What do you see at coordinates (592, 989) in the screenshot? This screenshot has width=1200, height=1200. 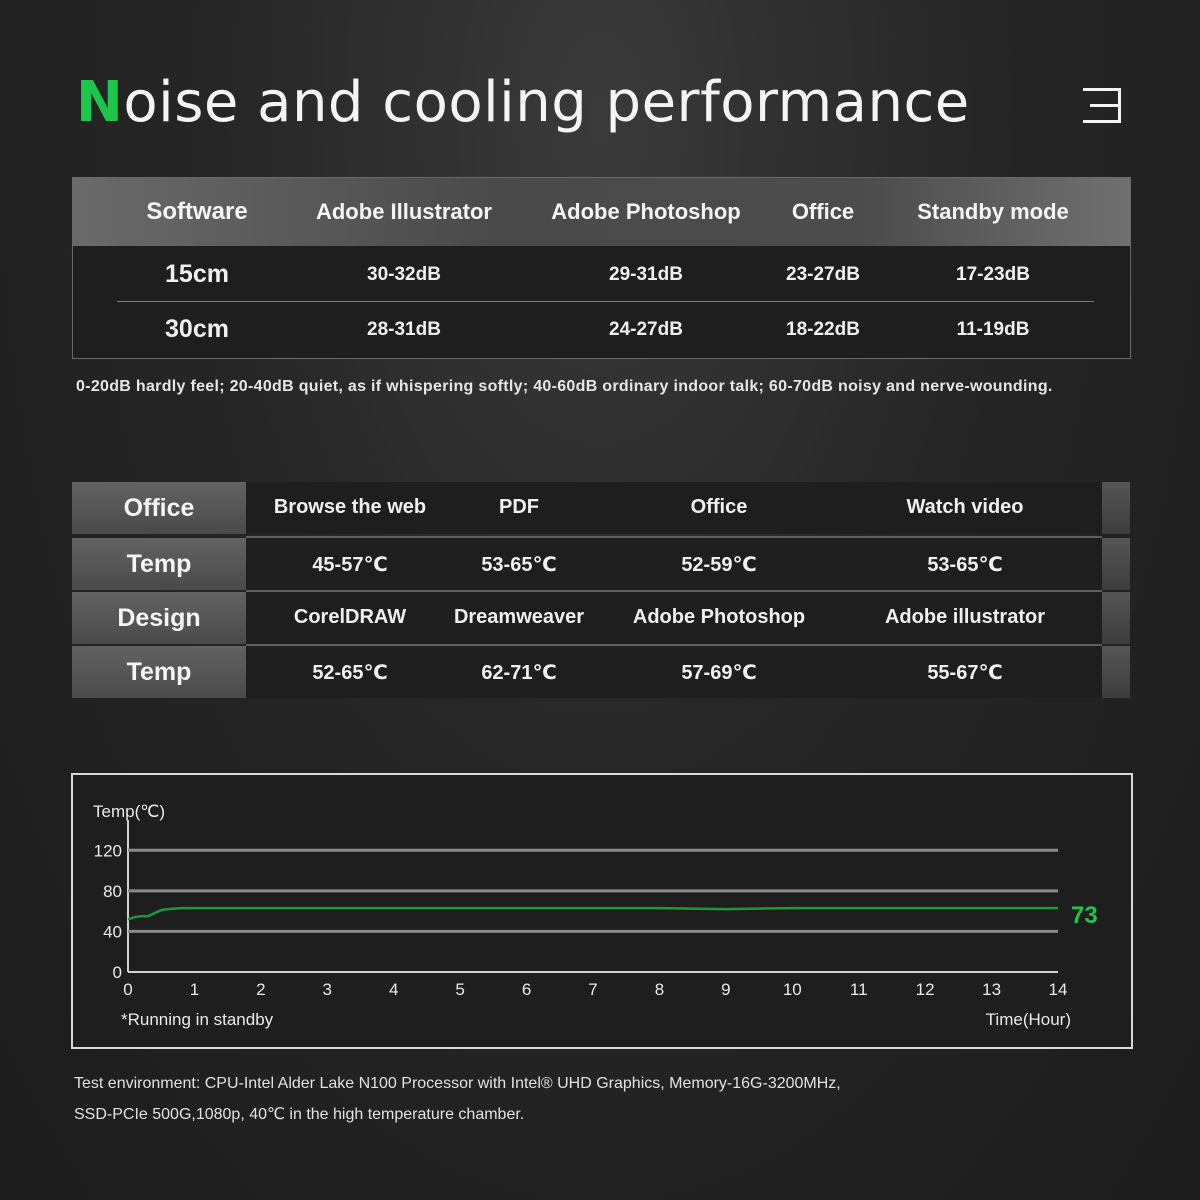 I see `chart-x-tick-label: 7` at bounding box center [592, 989].